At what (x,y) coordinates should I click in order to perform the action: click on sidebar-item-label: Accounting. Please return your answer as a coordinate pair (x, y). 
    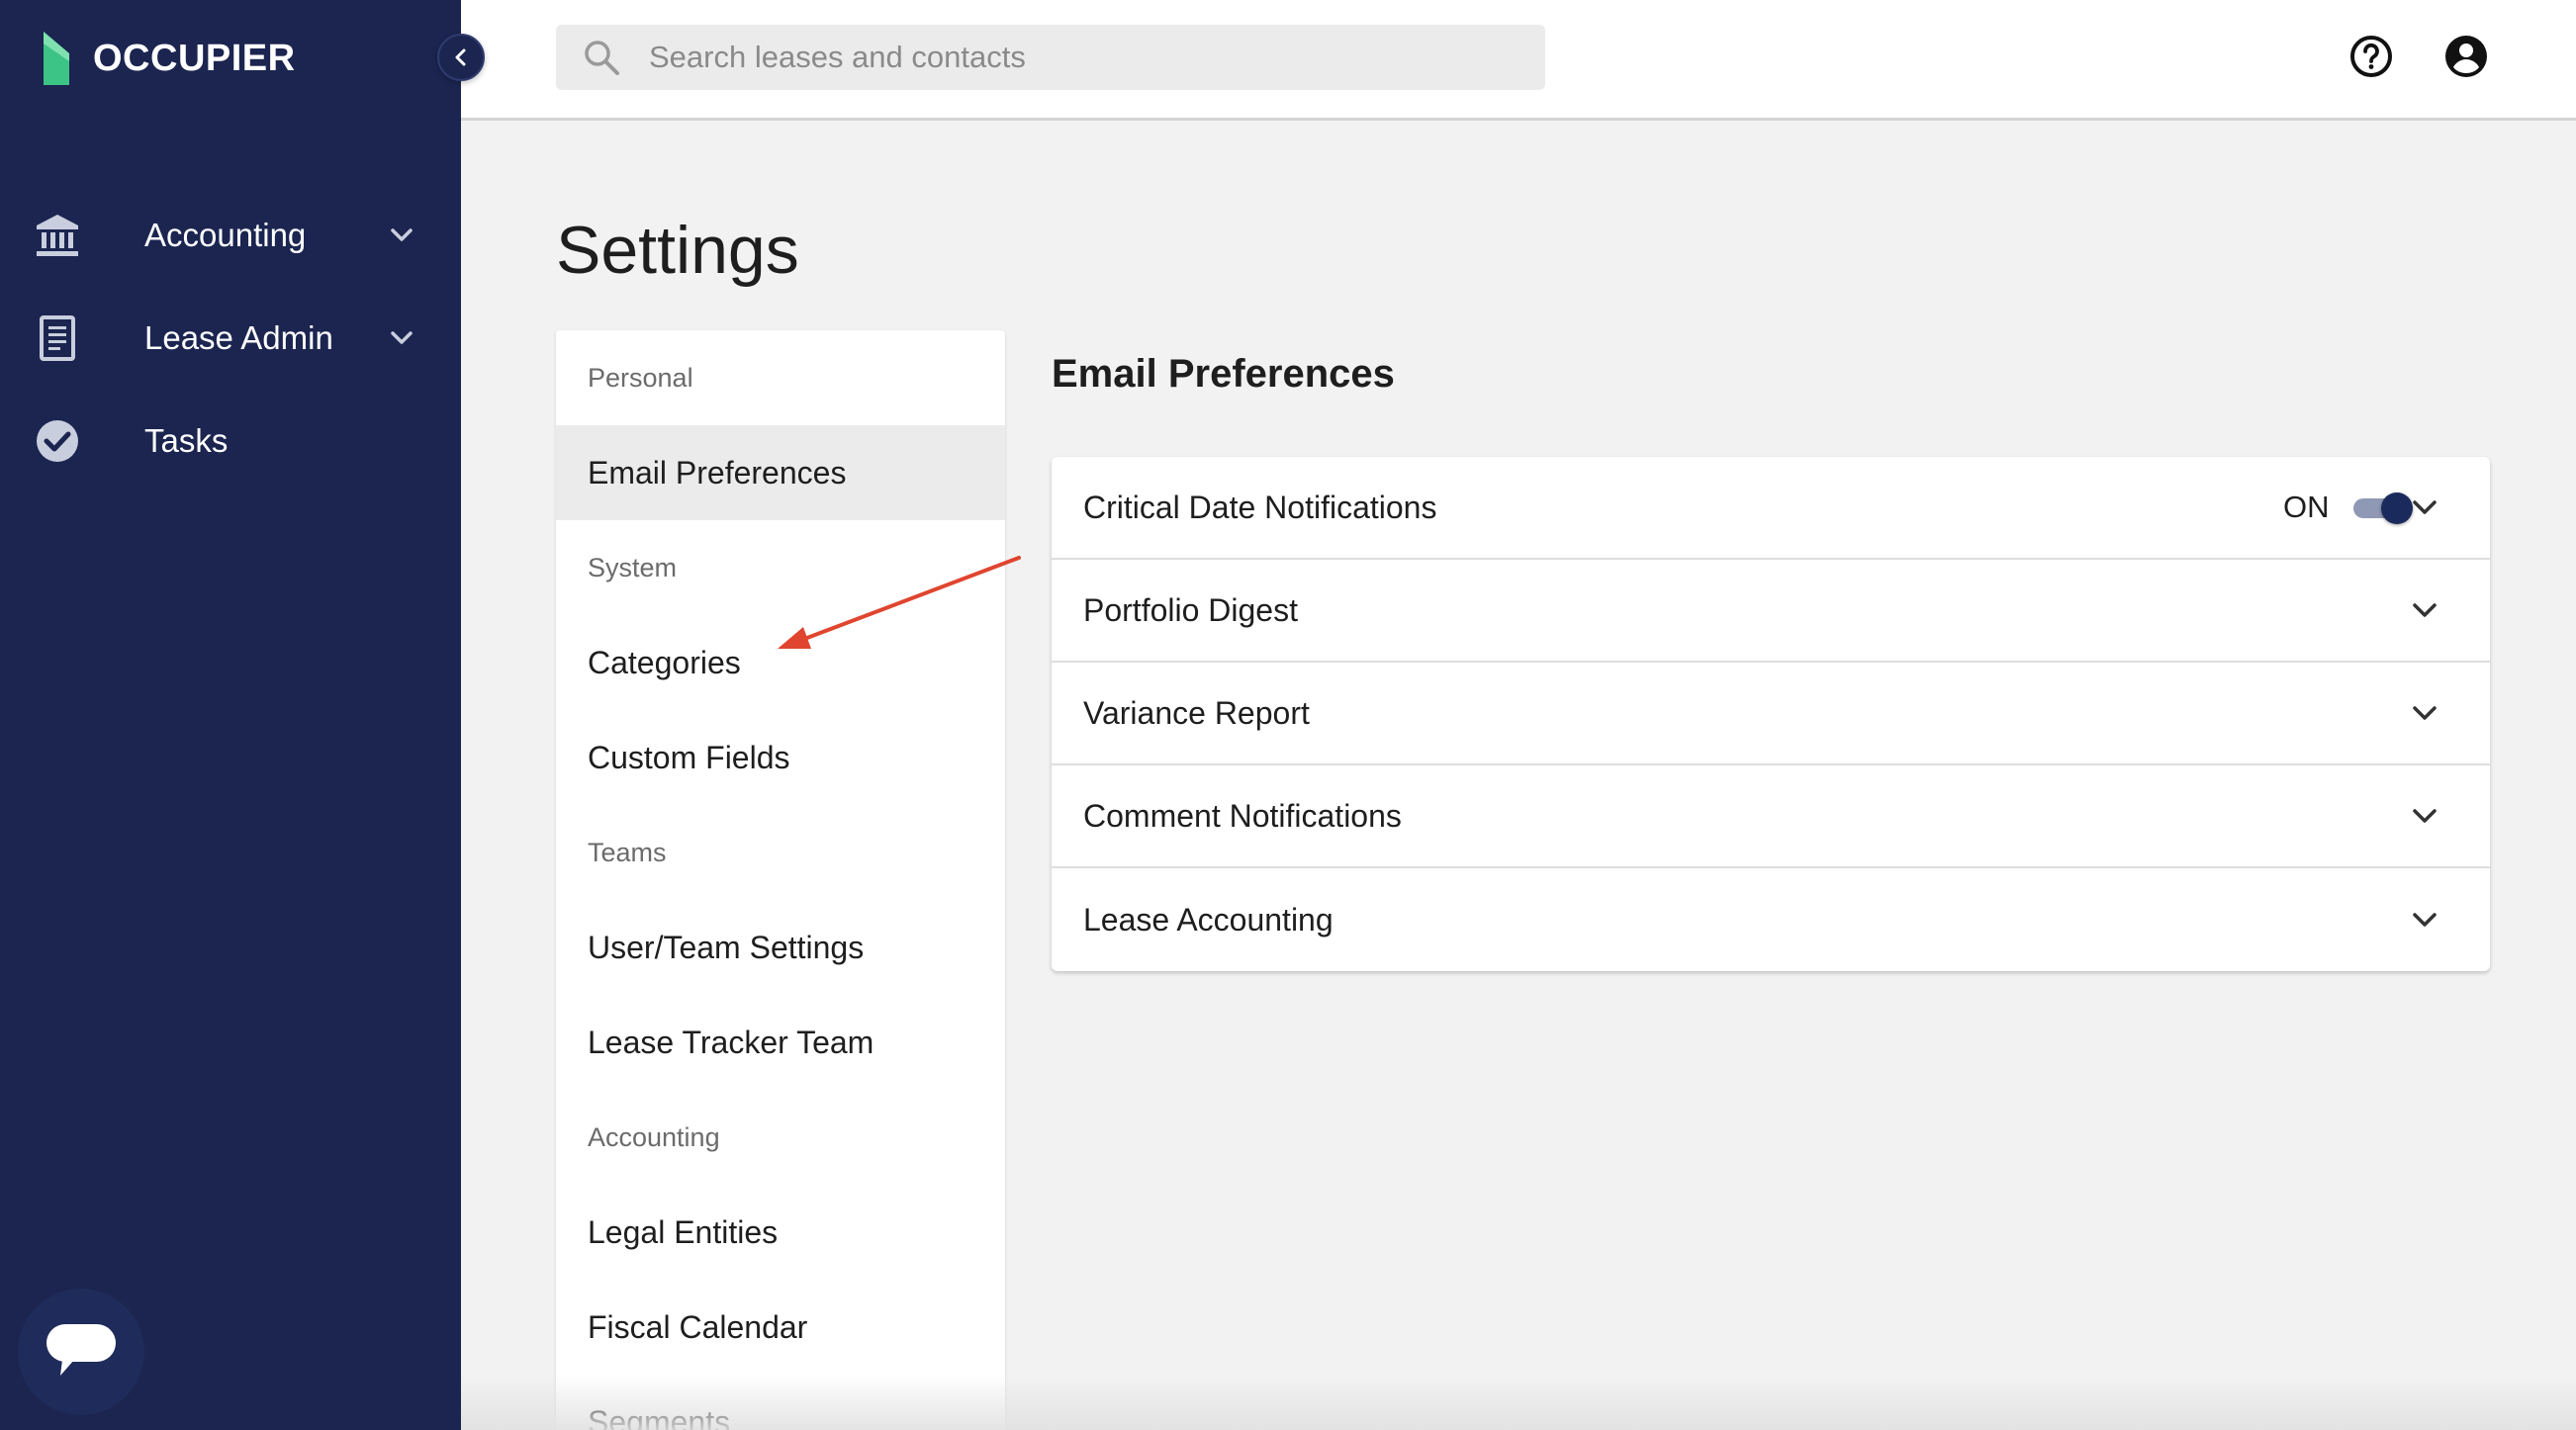
    Looking at the image, I should click on (225, 235).